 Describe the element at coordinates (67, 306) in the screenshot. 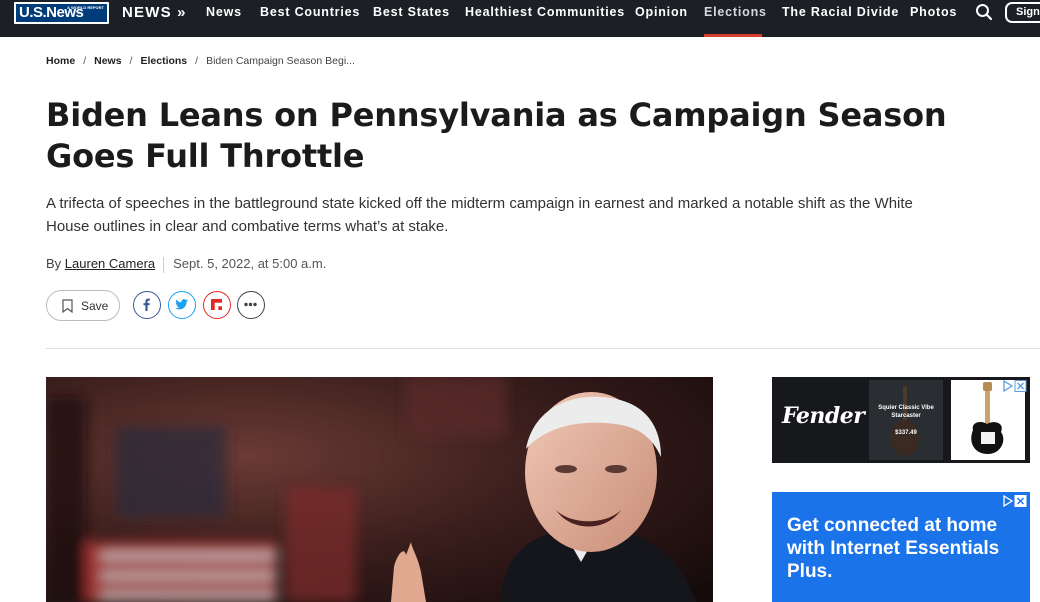

I see `bookmark-icon` at that location.